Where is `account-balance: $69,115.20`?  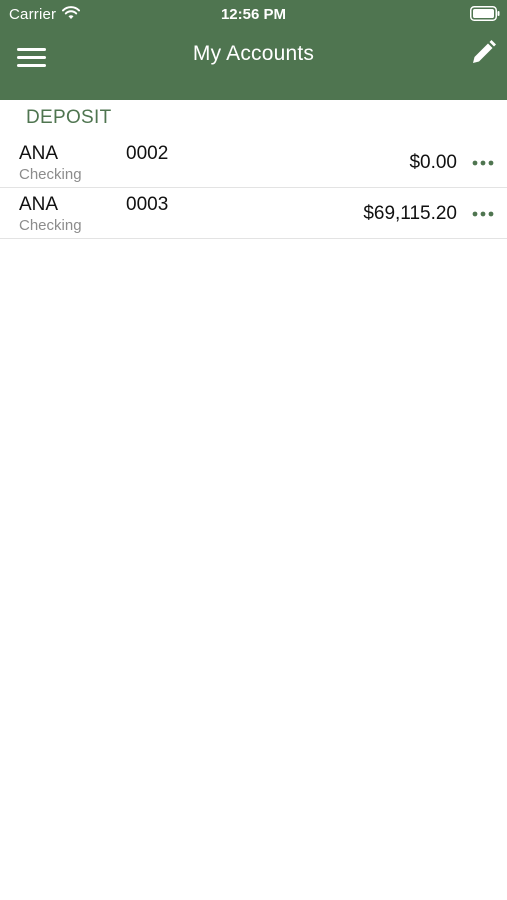 account-balance: $69,115.20 is located at coordinates (410, 213).